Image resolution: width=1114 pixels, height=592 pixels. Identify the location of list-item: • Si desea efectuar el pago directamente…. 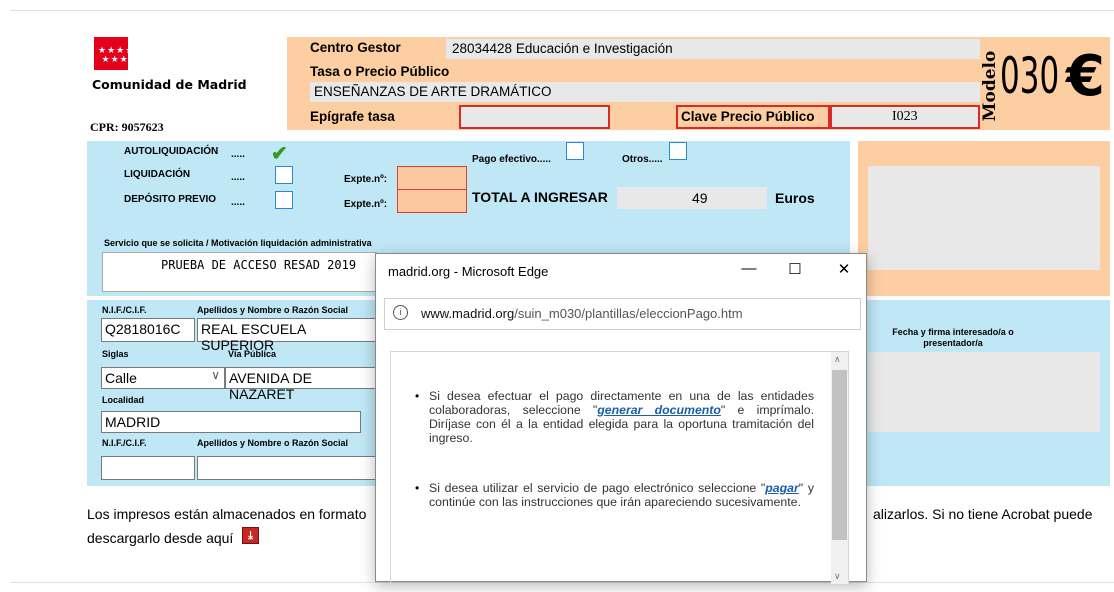
(614, 417).